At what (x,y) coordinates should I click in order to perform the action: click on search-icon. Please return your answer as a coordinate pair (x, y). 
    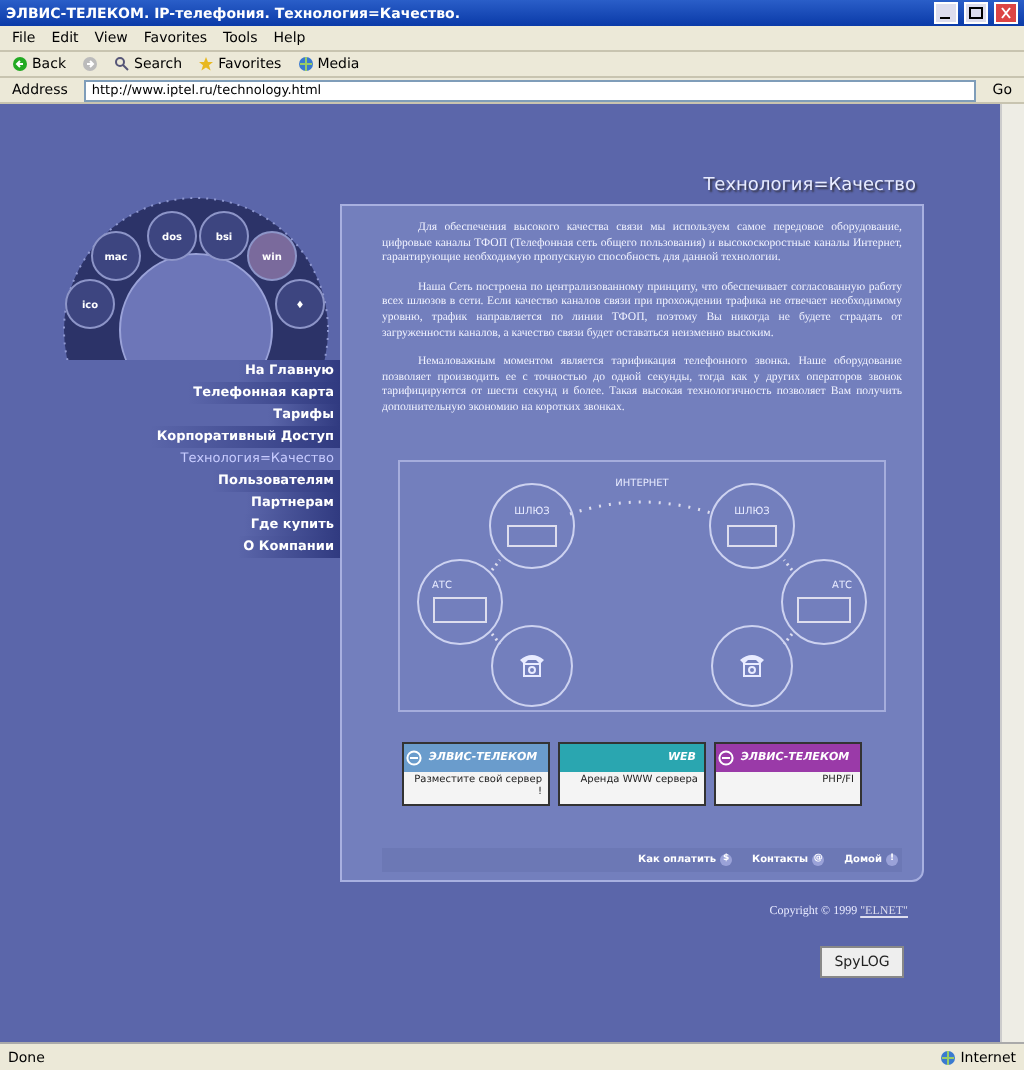
    Looking at the image, I should click on (122, 64).